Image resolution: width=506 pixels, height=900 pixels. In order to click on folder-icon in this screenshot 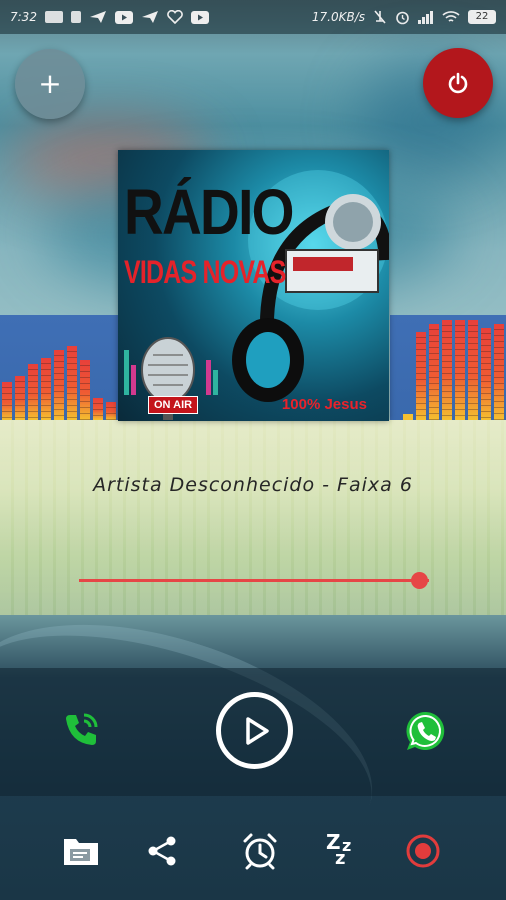, I will do `click(81, 852)`.